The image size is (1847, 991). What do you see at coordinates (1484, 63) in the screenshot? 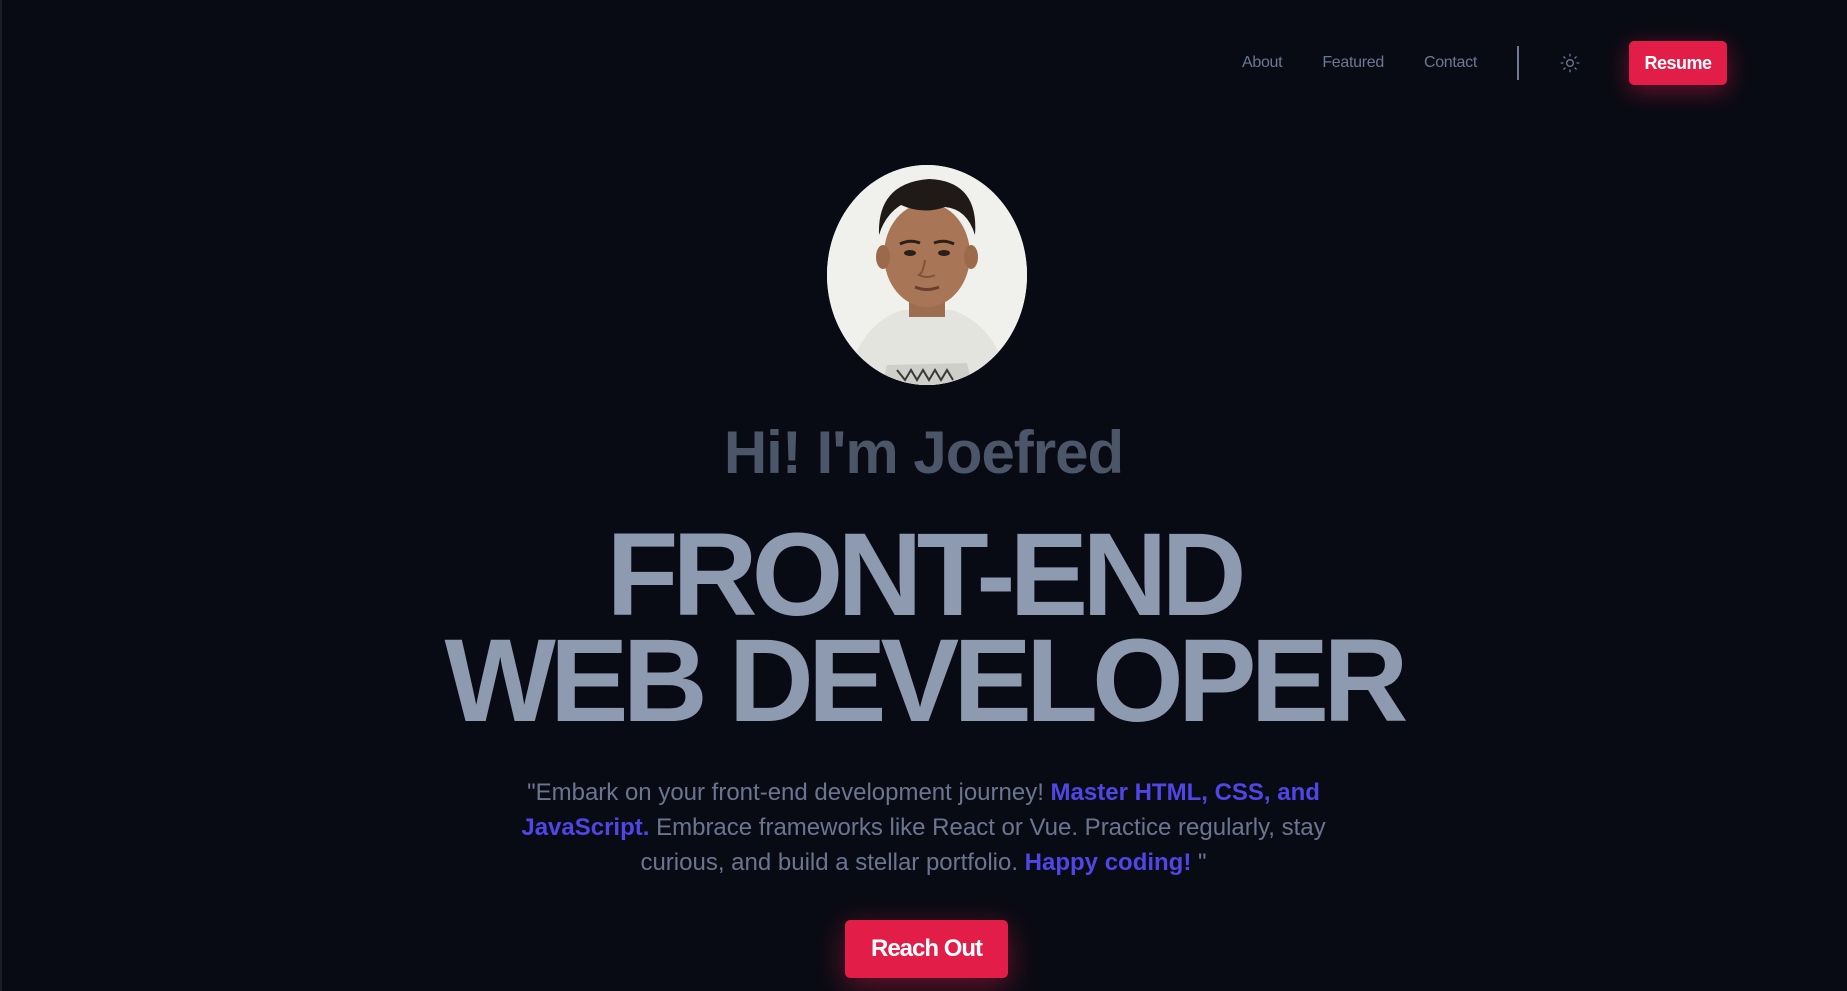
I see `top-nav: About Featured Contact Resume` at bounding box center [1484, 63].